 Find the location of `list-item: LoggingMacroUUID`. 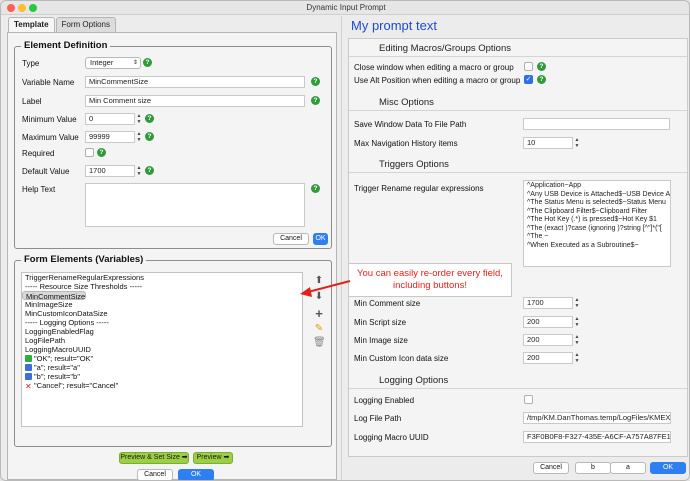

list-item: LoggingMacroUUID is located at coordinates (162, 349).